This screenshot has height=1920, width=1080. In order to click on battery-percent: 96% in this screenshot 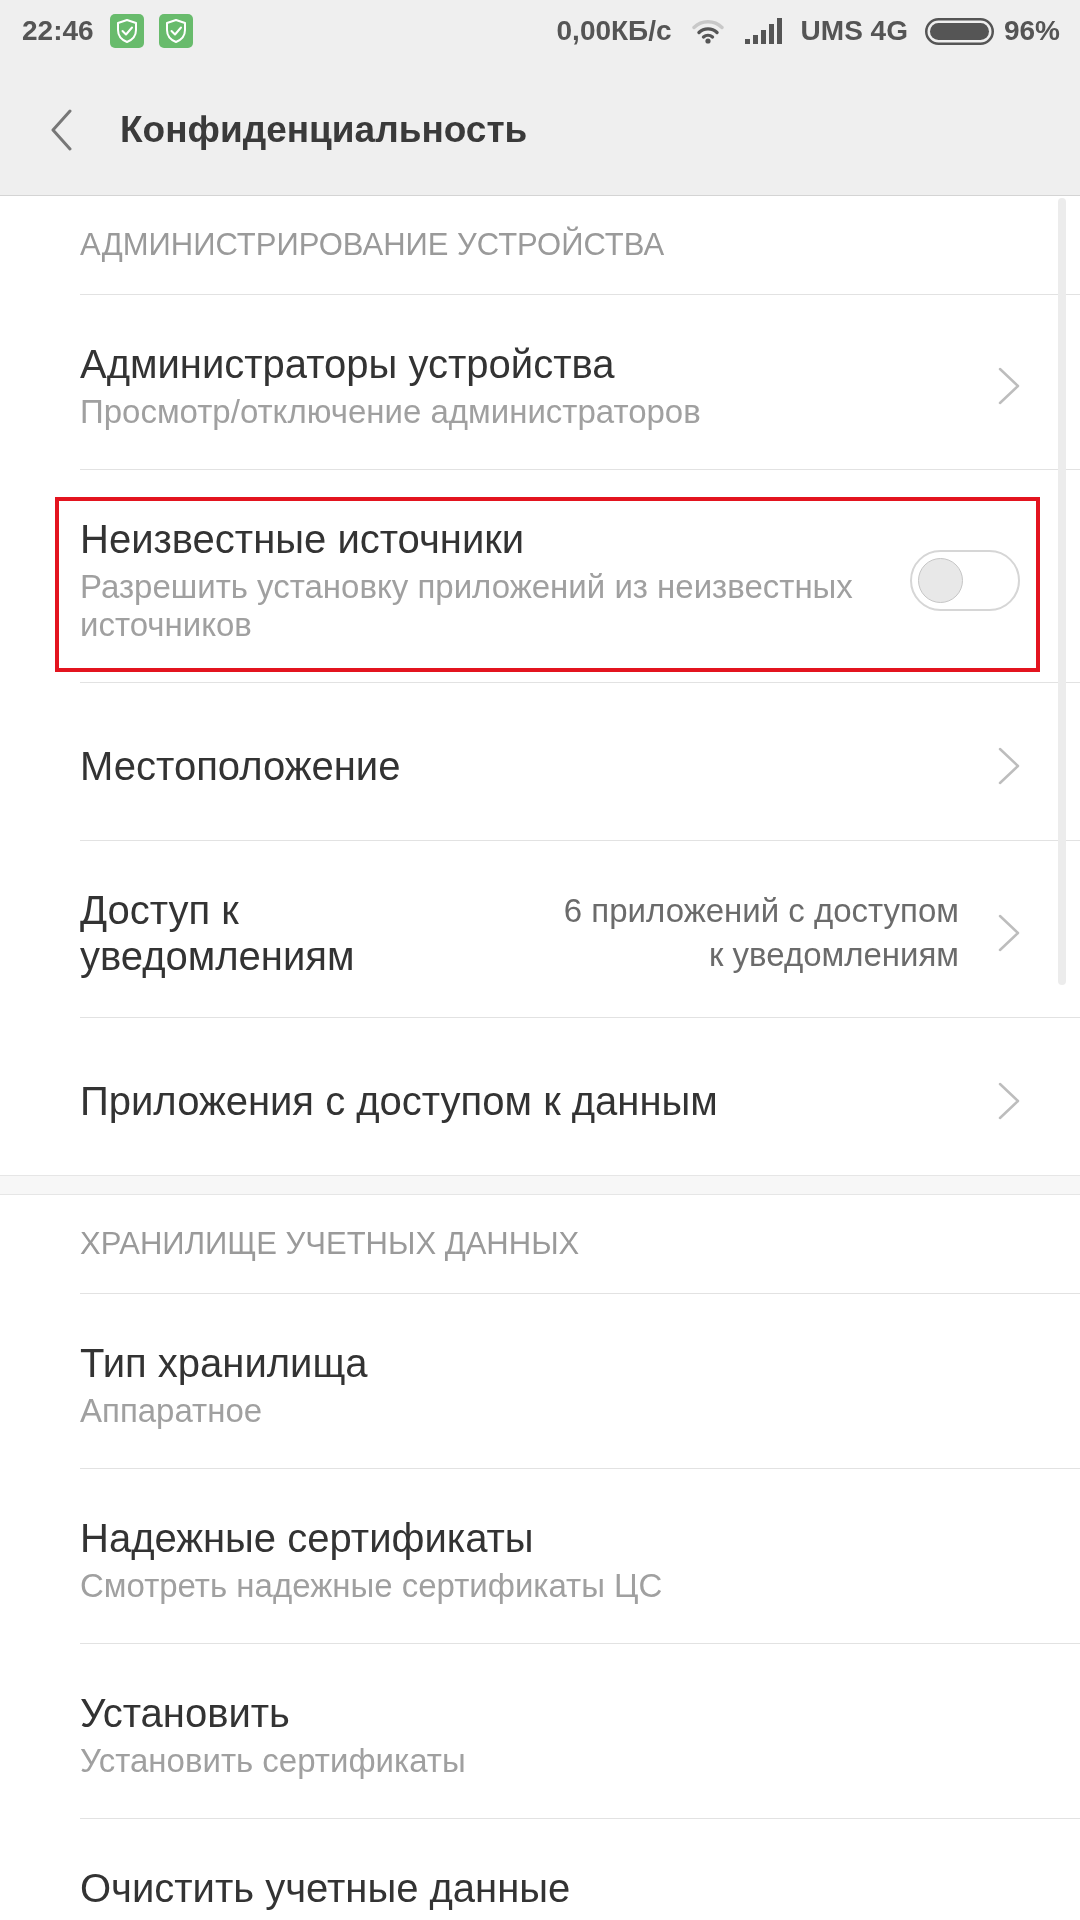, I will do `click(1031, 31)`.